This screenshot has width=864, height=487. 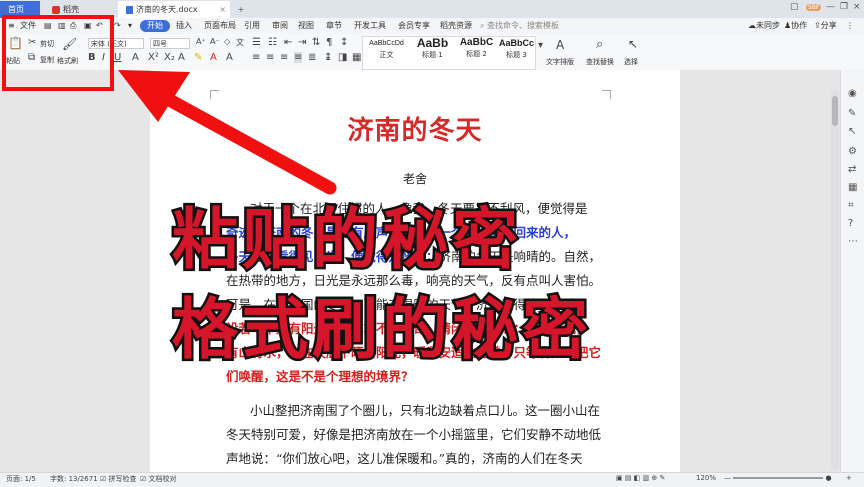 What do you see at coordinates (316, 42) in the screenshot?
I see `chinese-layout-icon: ⇅` at bounding box center [316, 42].